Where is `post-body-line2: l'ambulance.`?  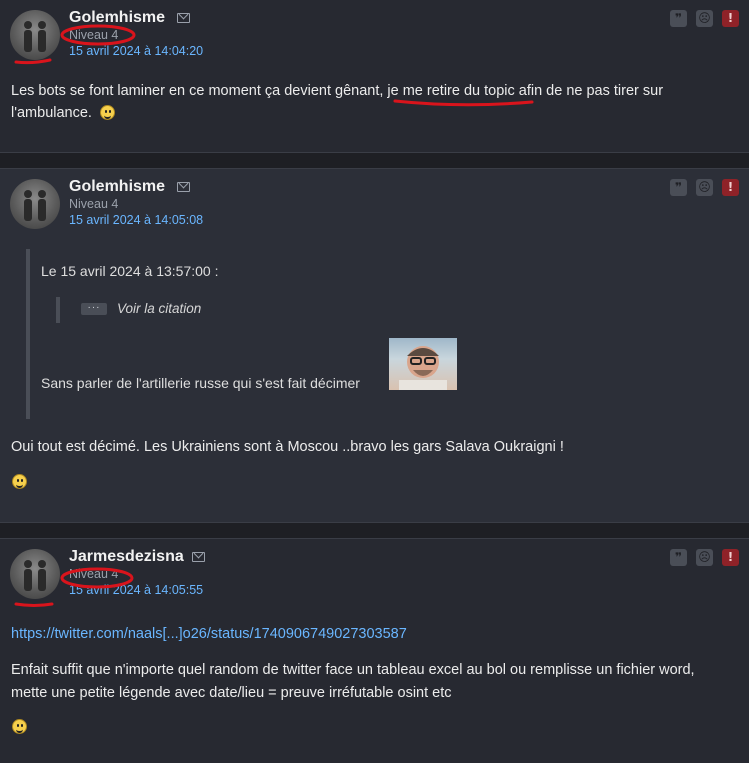 post-body-line2: l'ambulance. is located at coordinates (51, 113).